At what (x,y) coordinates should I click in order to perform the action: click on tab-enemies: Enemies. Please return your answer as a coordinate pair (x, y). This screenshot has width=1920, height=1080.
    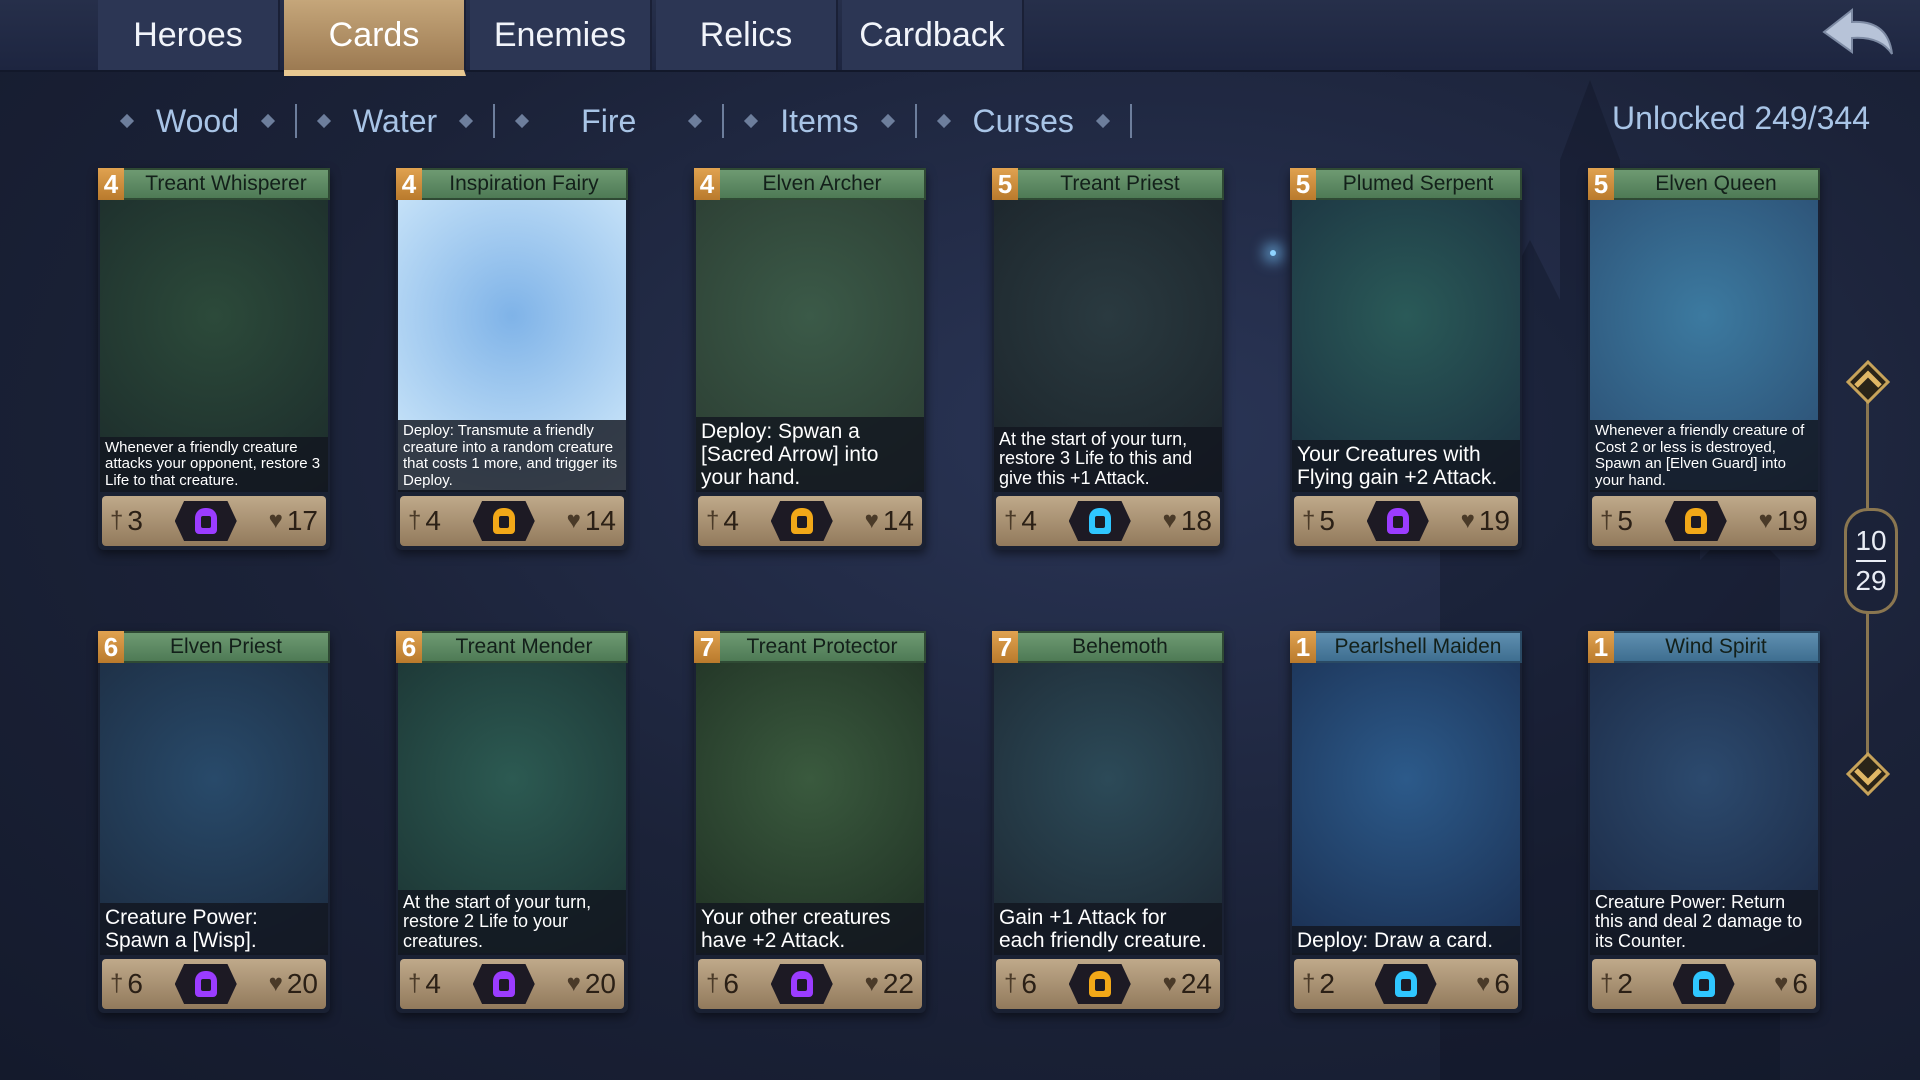
    Looking at the image, I should click on (561, 35).